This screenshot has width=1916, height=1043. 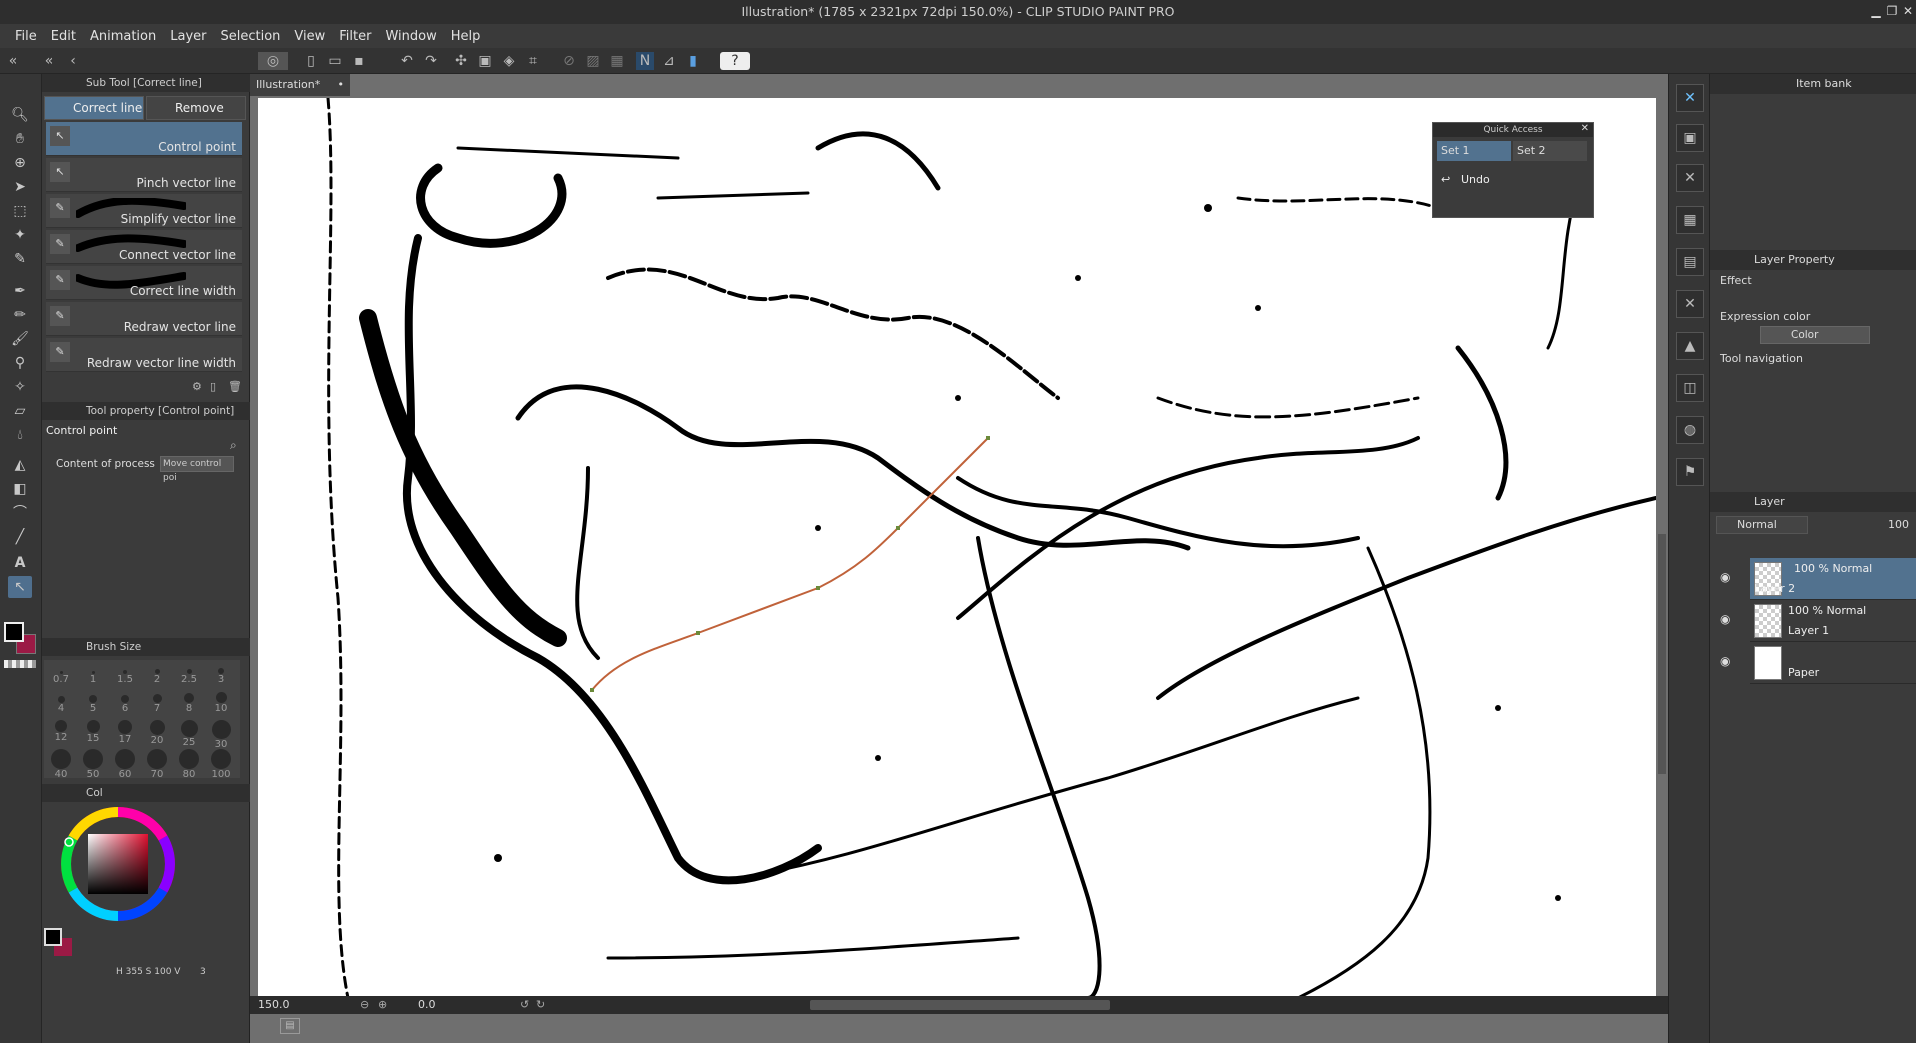 I want to click on brush-size-option: 3, so click(x=221, y=675).